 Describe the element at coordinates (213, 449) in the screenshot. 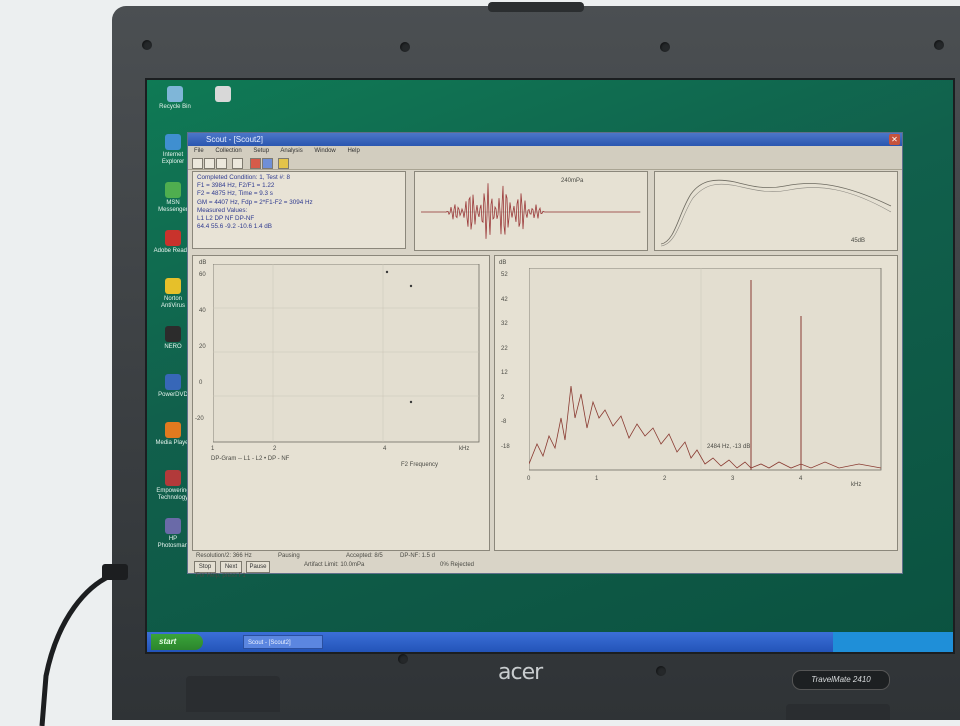

I see `dpgram-x-tick: 1` at that location.